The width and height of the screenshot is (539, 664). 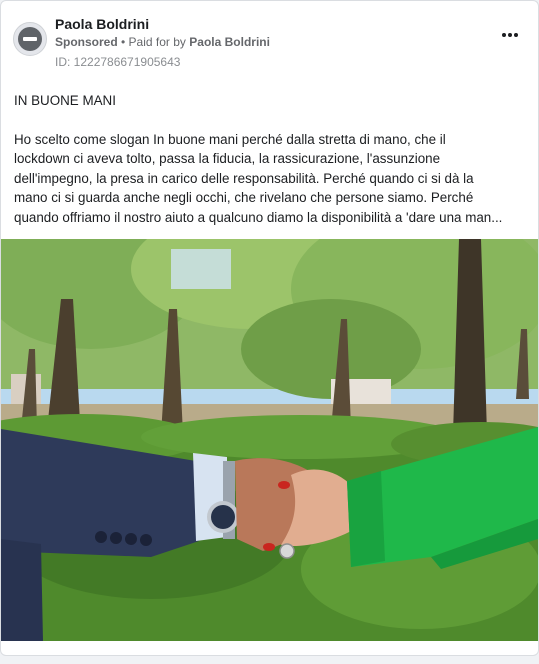 I want to click on more-options-icon, so click(x=511, y=35).